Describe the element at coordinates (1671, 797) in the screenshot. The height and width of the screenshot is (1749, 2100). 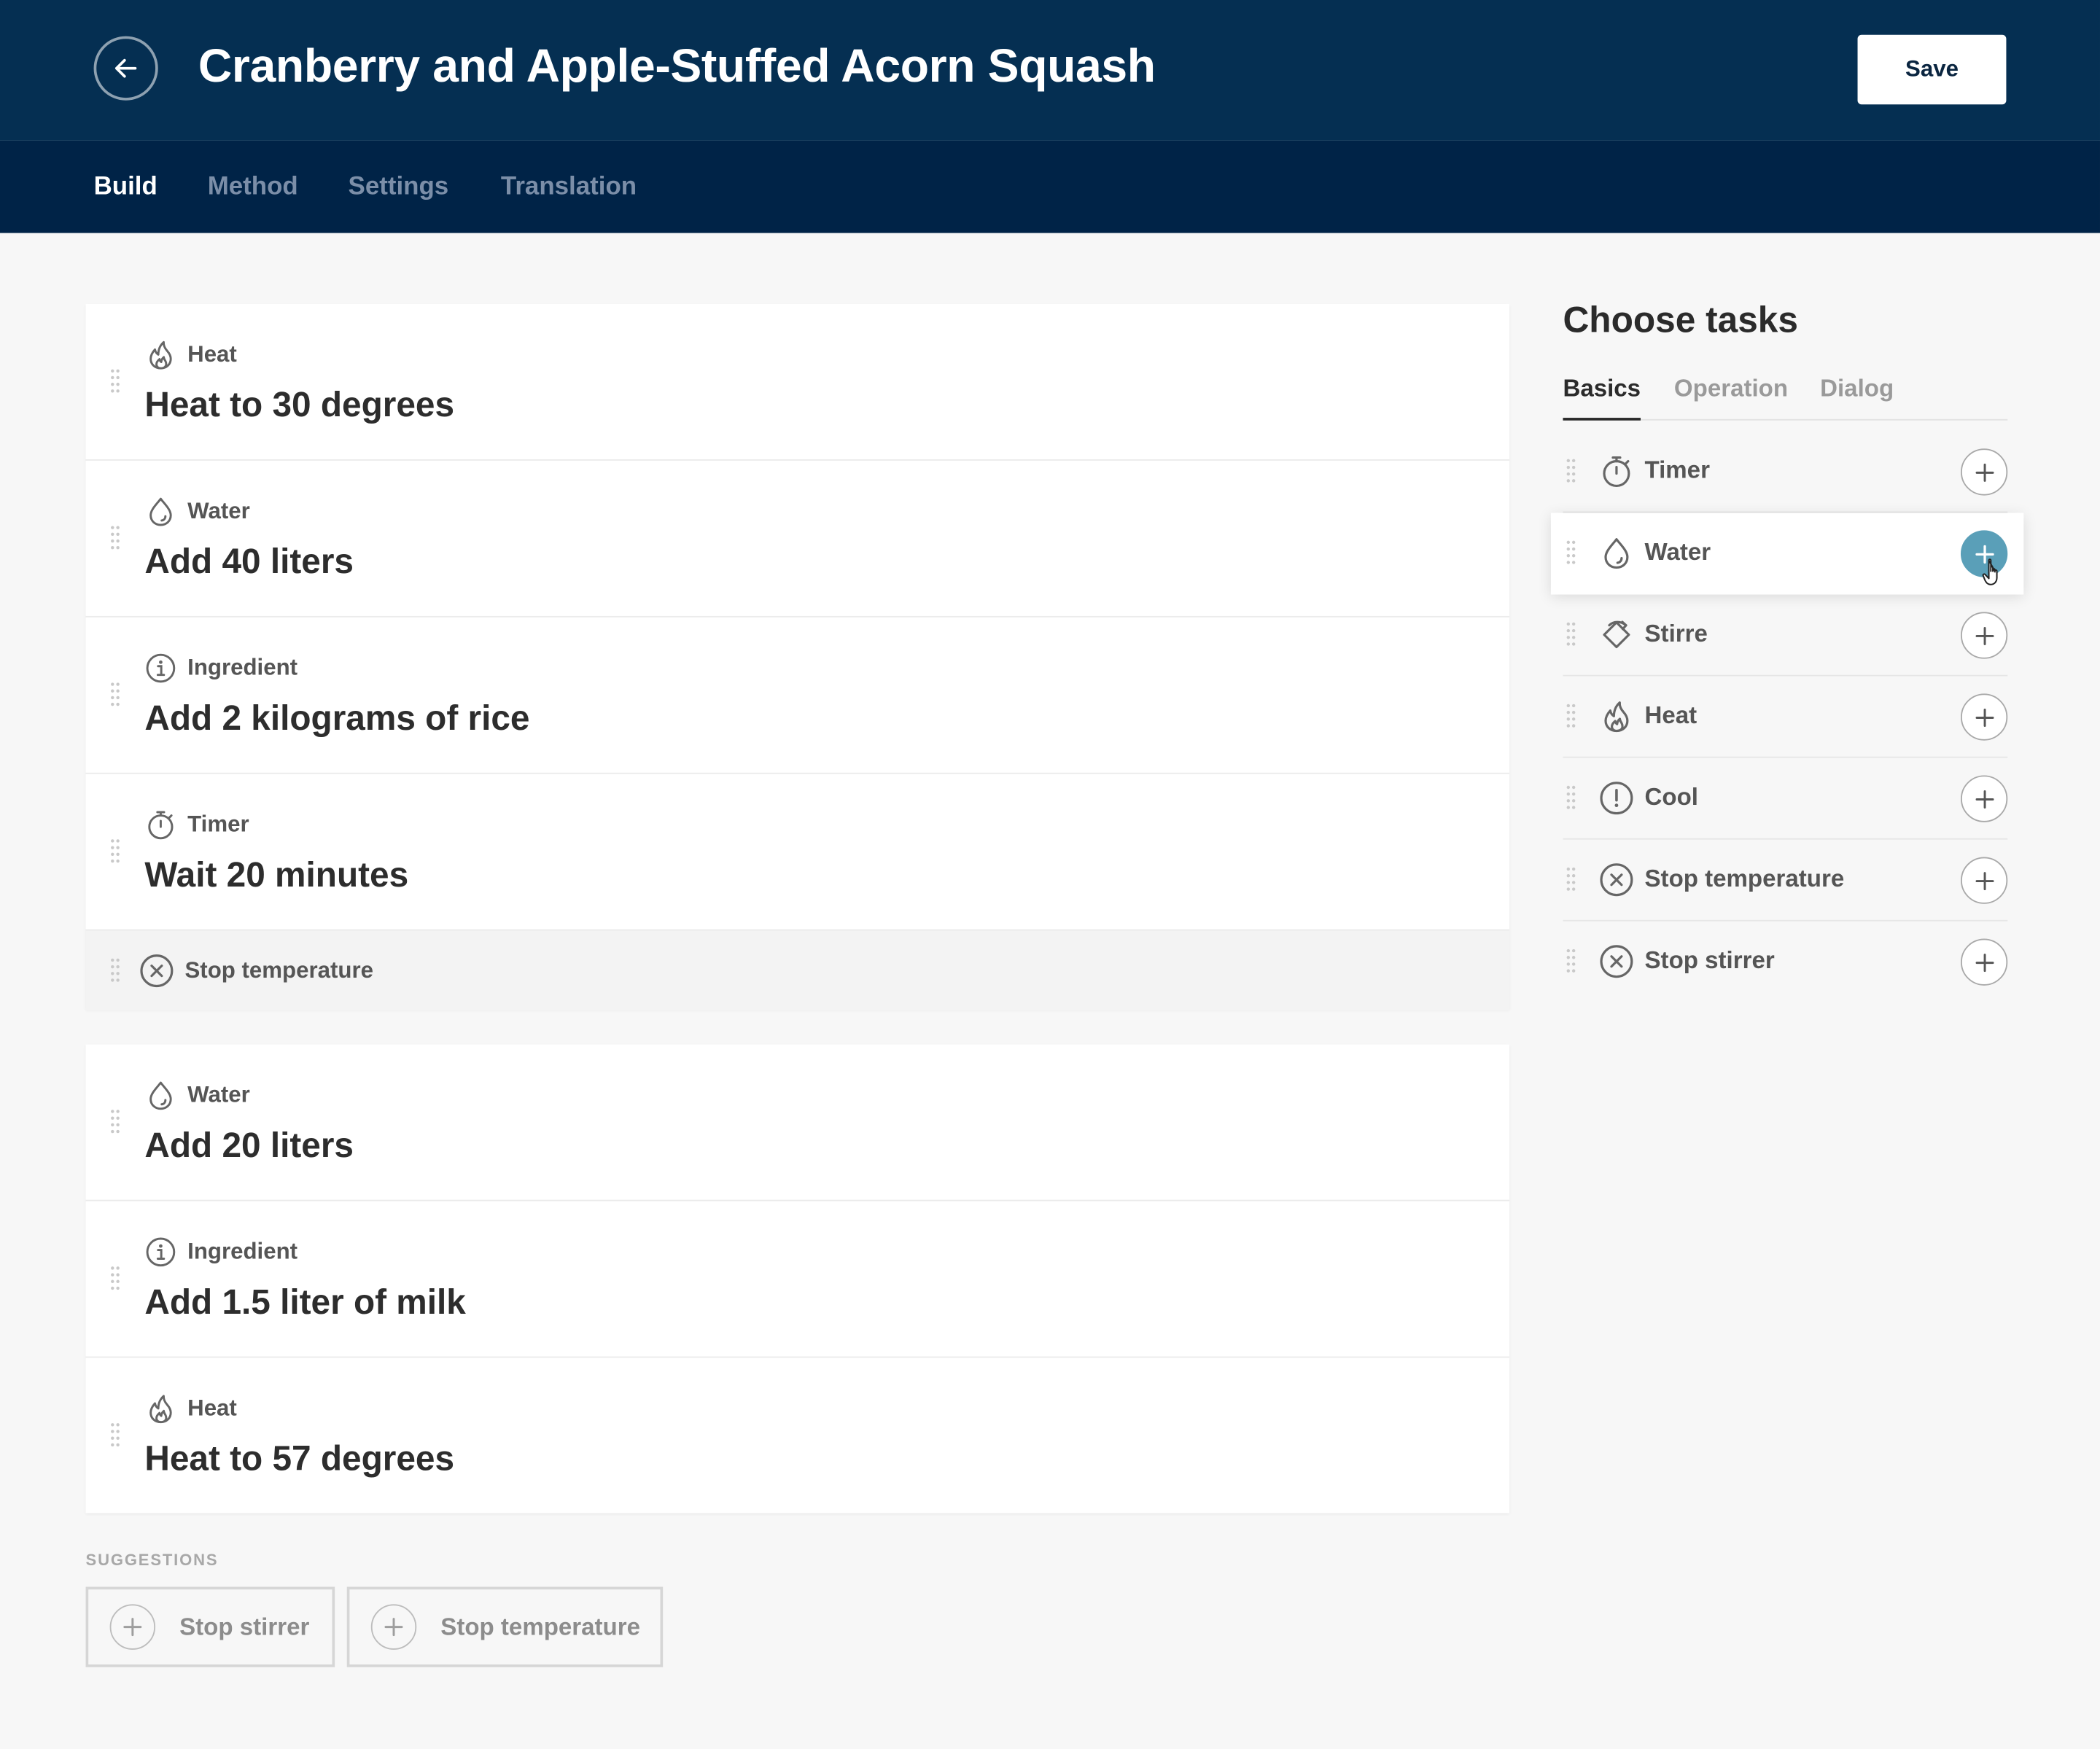
I see `task-label: Cool` at that location.